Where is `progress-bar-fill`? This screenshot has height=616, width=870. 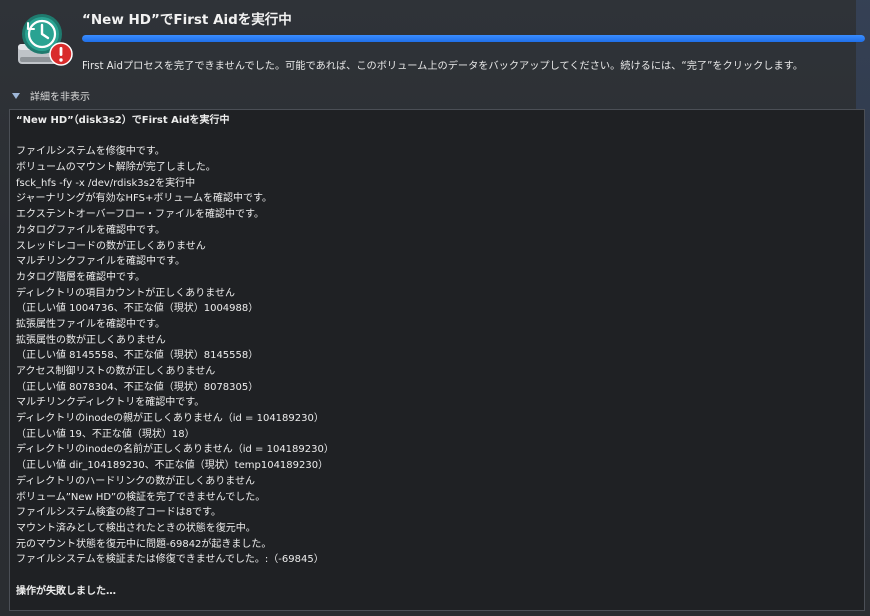 progress-bar-fill is located at coordinates (473, 38).